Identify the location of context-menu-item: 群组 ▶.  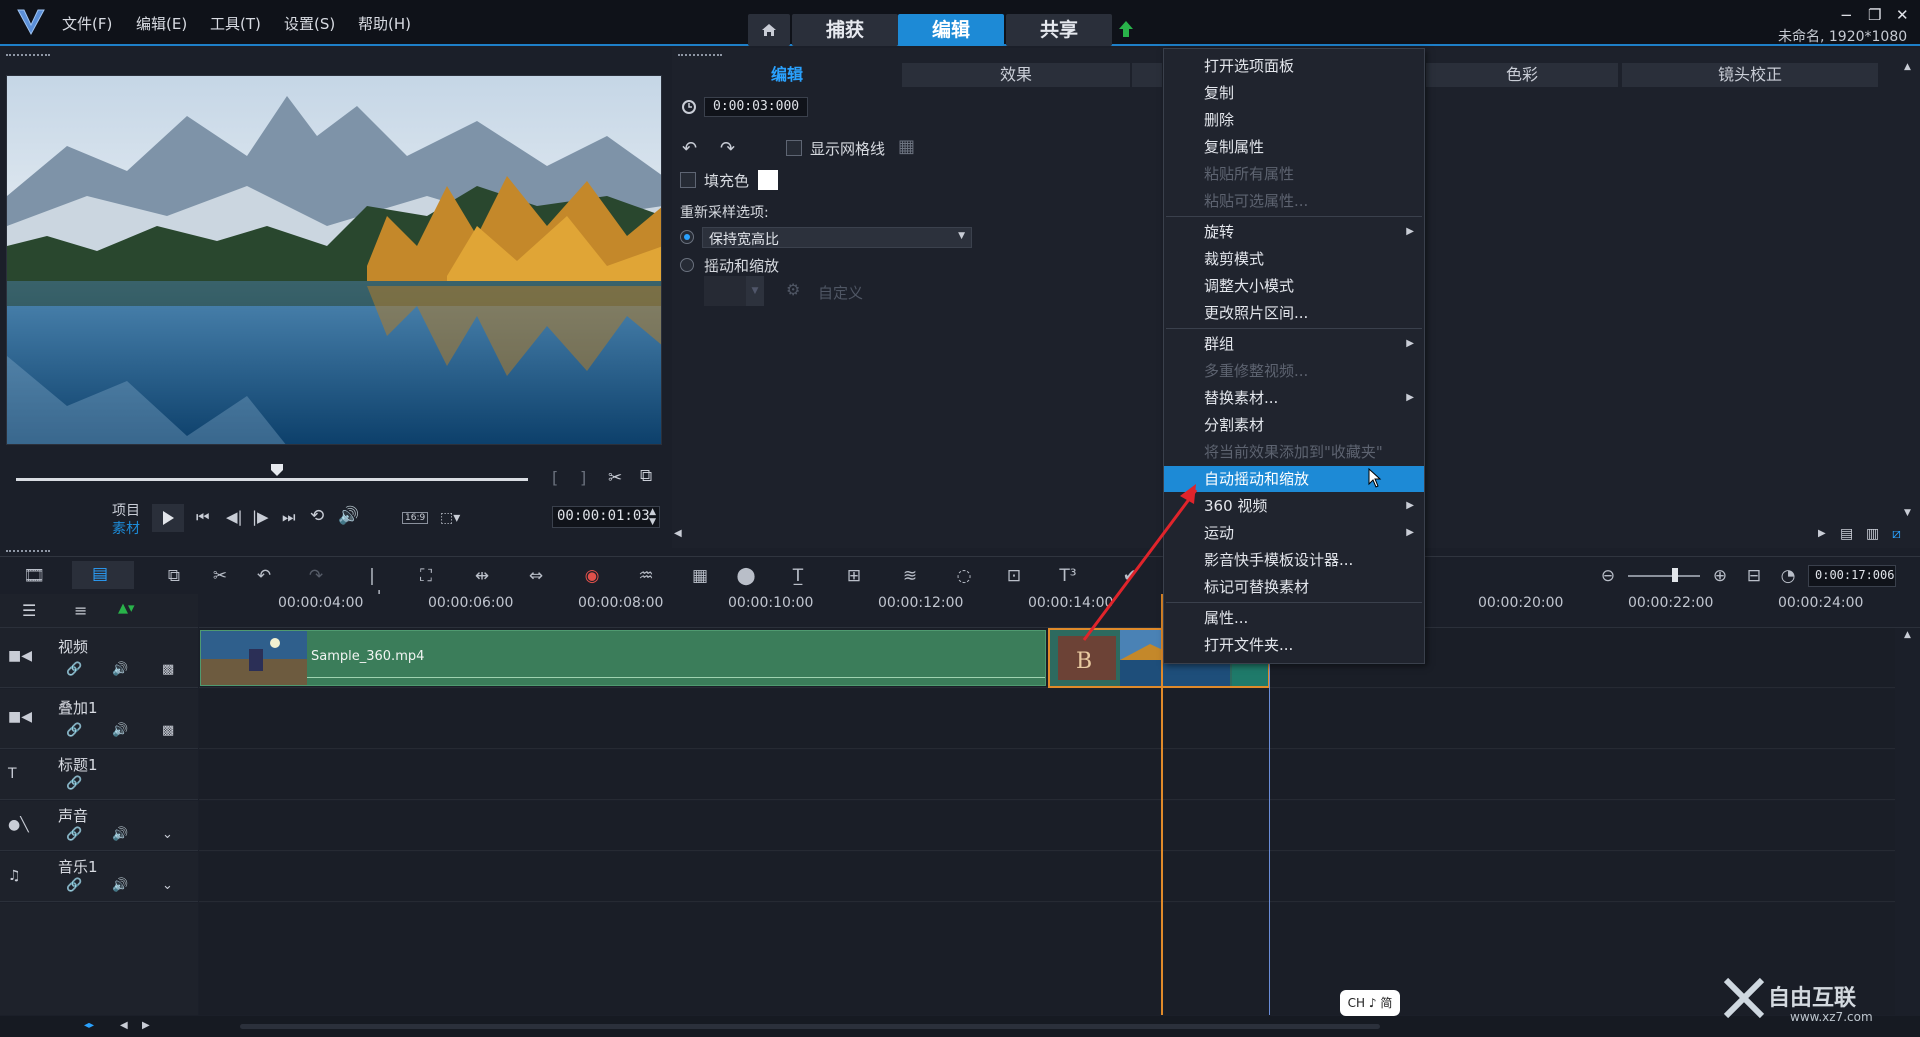
(1294, 344).